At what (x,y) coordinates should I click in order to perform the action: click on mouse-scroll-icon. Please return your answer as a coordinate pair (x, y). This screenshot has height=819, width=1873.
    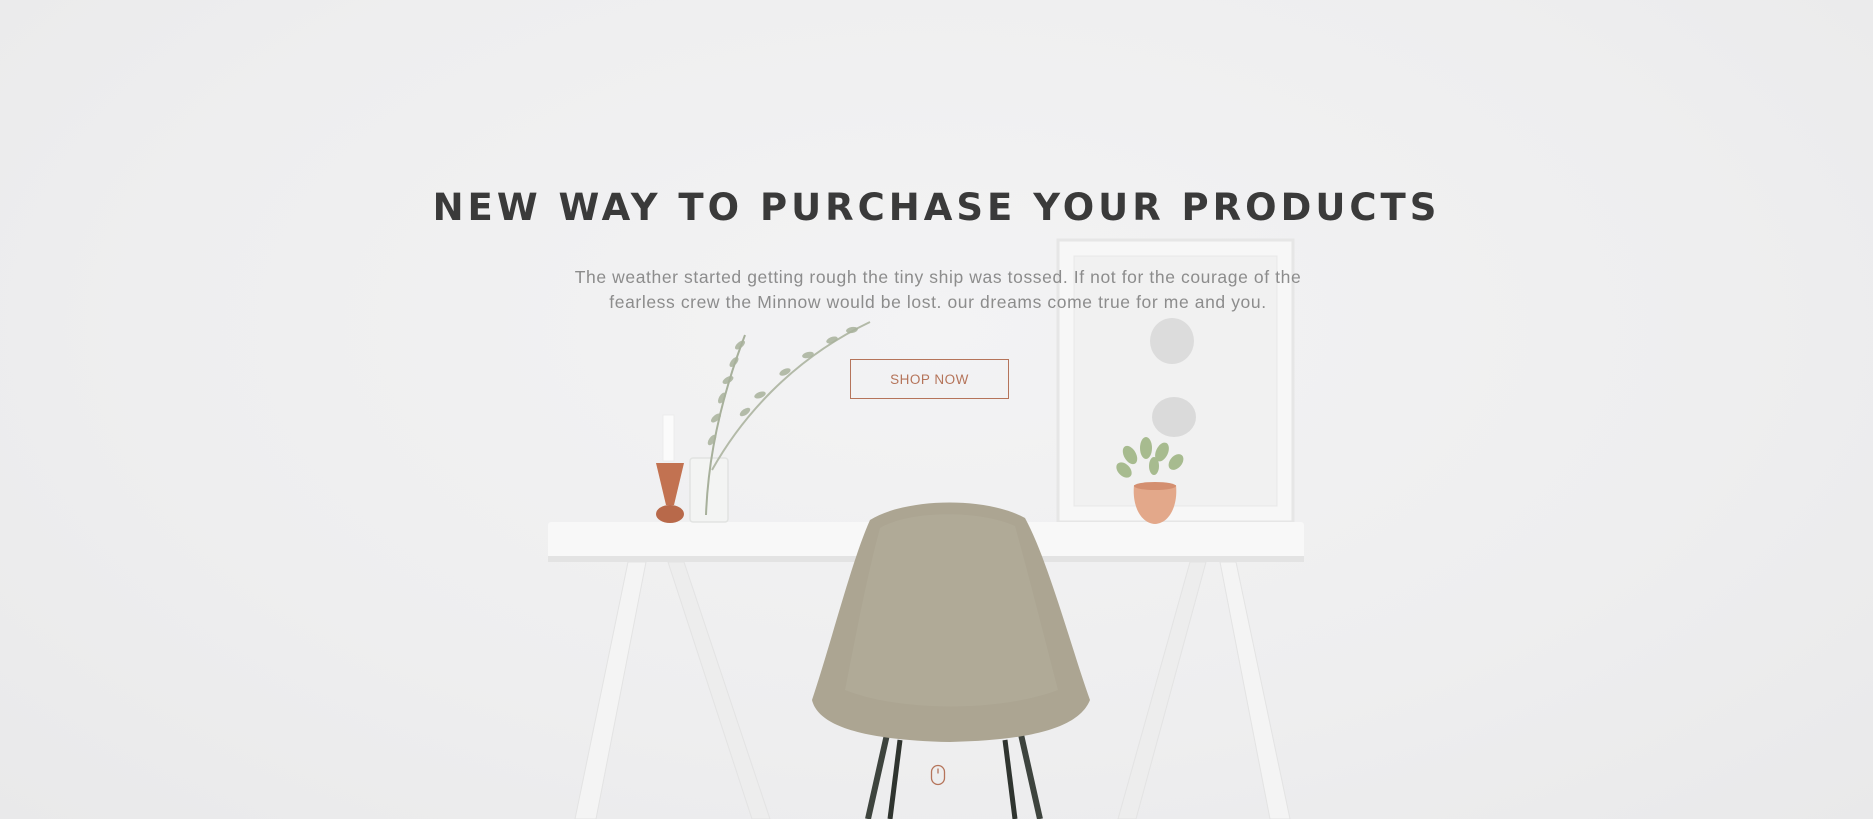
    Looking at the image, I should click on (938, 776).